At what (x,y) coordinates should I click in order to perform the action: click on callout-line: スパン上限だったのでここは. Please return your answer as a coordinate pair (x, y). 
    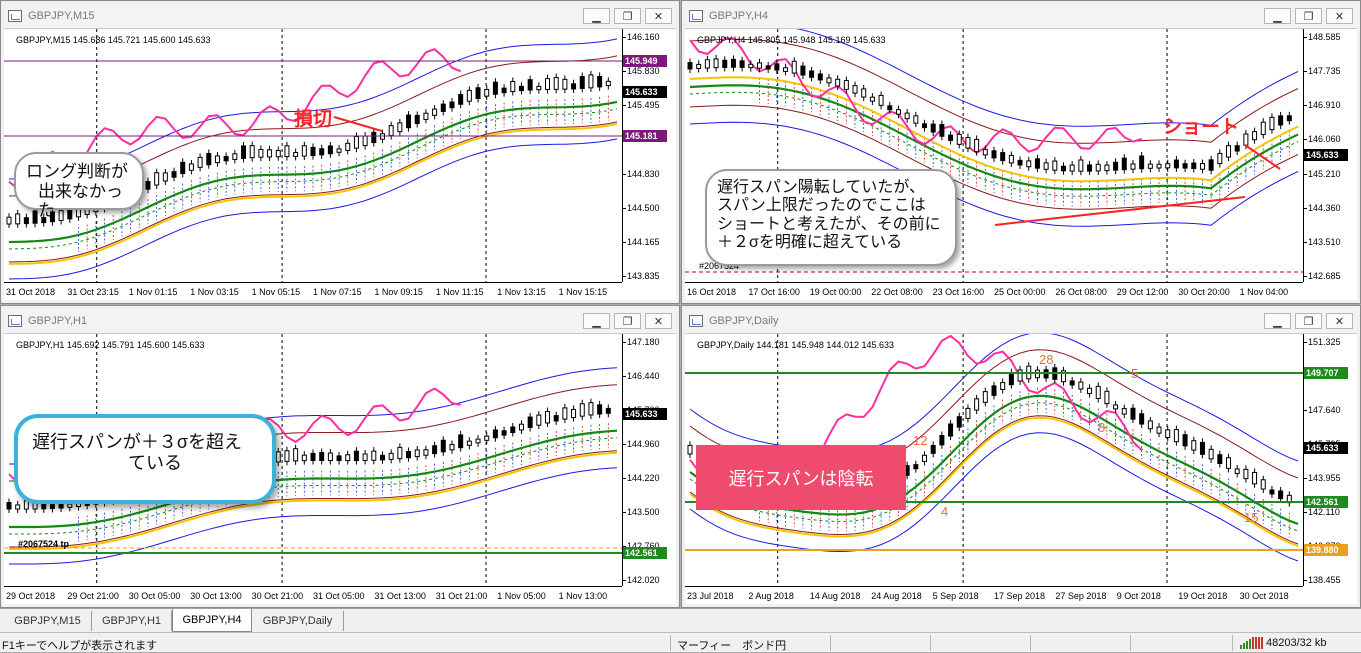
    Looking at the image, I should click on (821, 206).